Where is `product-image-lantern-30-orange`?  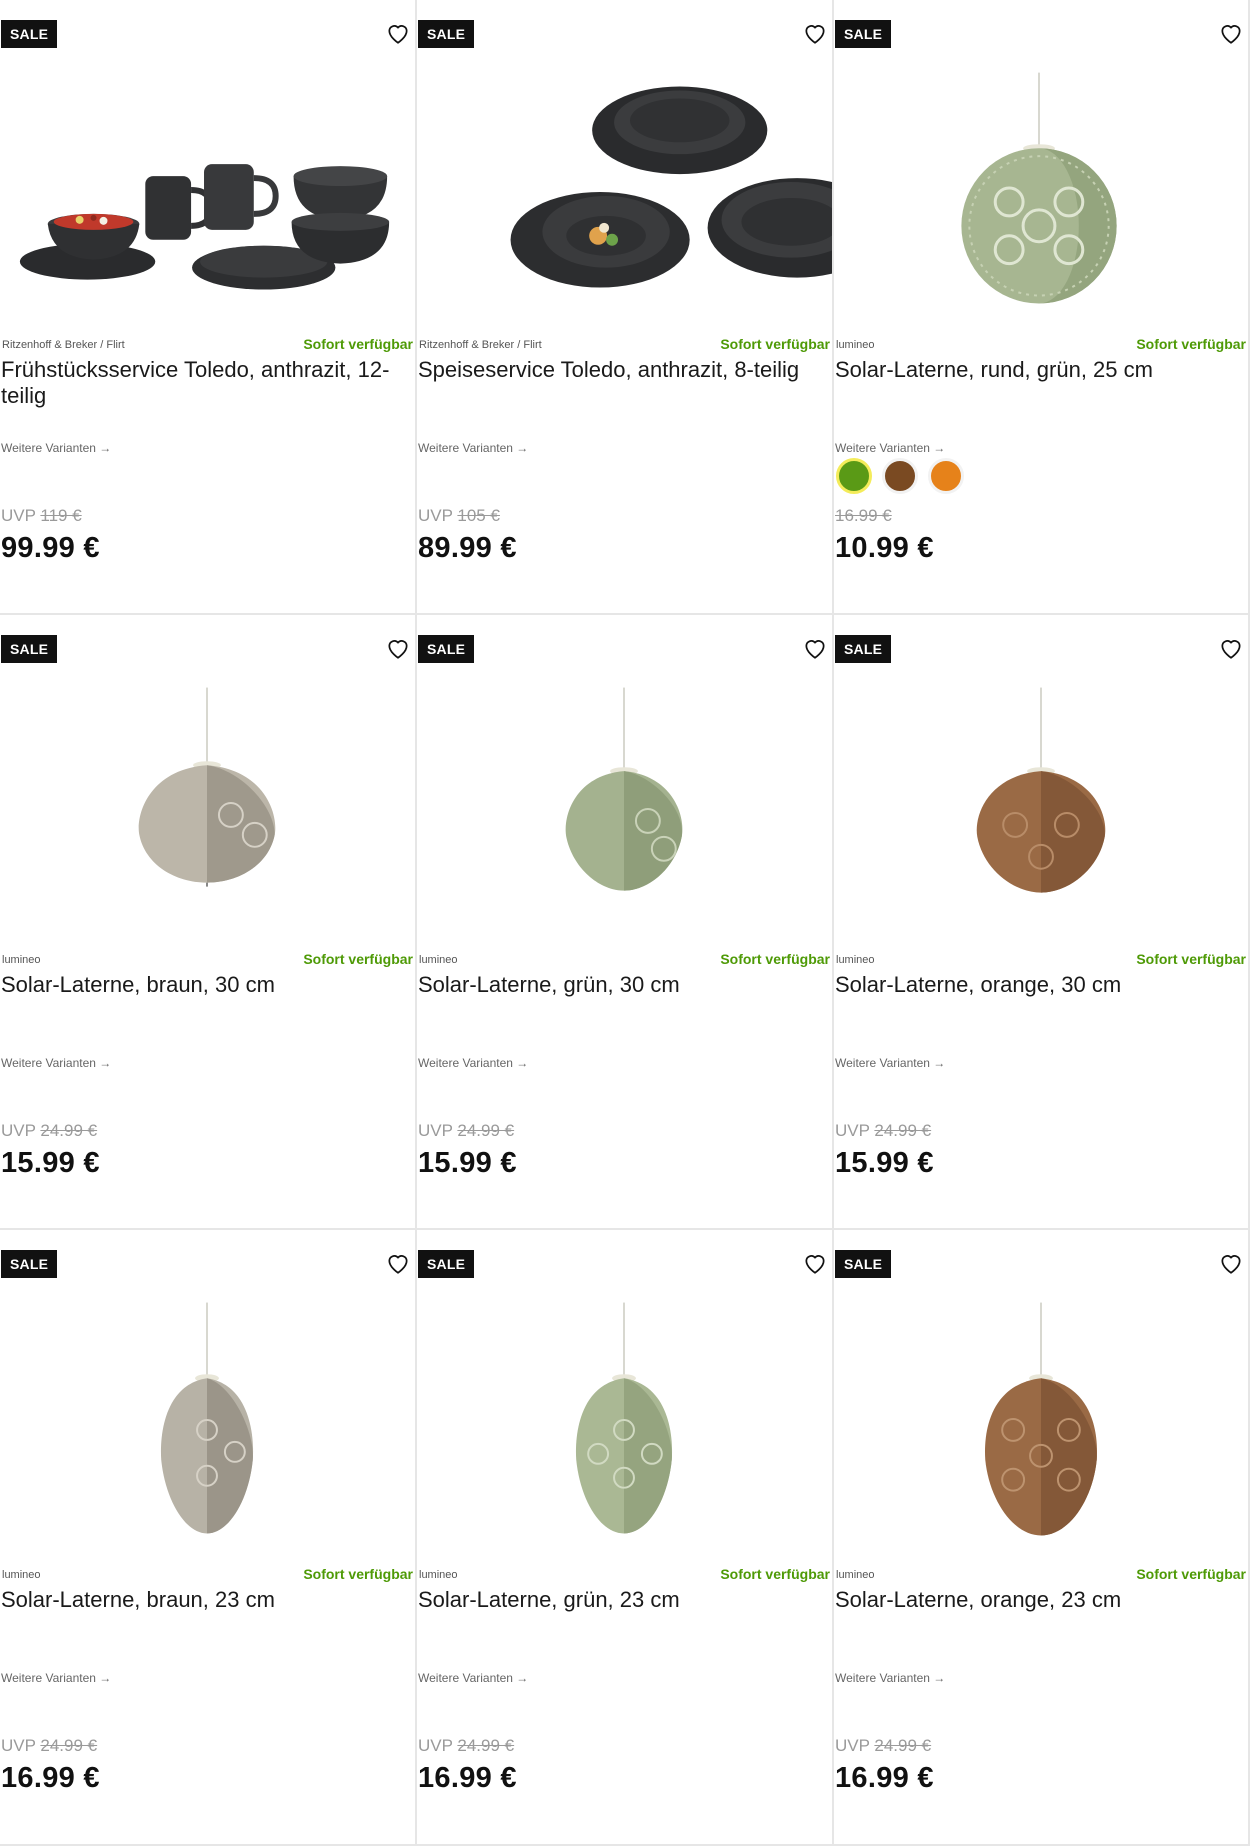 product-image-lantern-30-orange is located at coordinates (1041, 807).